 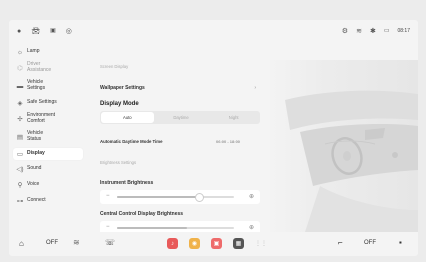 I want to click on voice-icon: ⚲, so click(x=20, y=185).